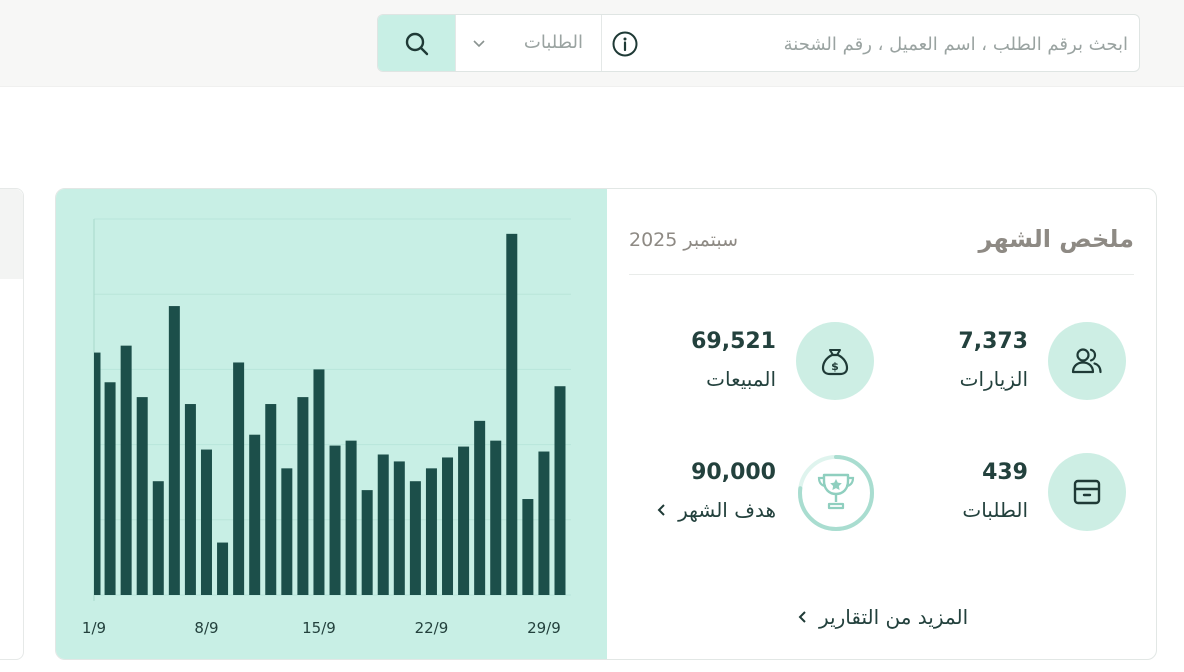 This screenshot has height=672, width=1184. What do you see at coordinates (544, 628) in the screenshot?
I see `x-tick-label: 29/9` at bounding box center [544, 628].